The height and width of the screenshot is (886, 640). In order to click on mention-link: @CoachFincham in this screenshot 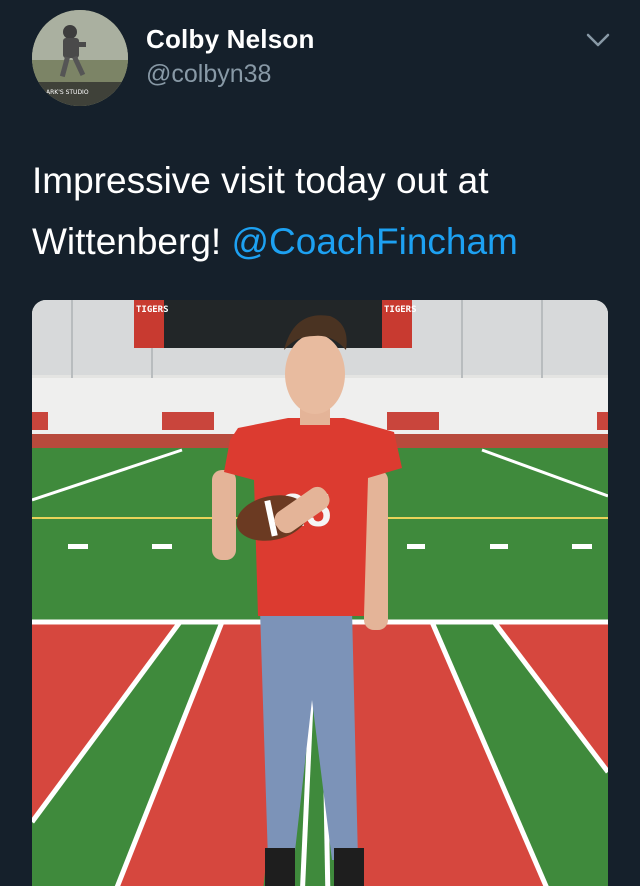, I will do `click(374, 241)`.